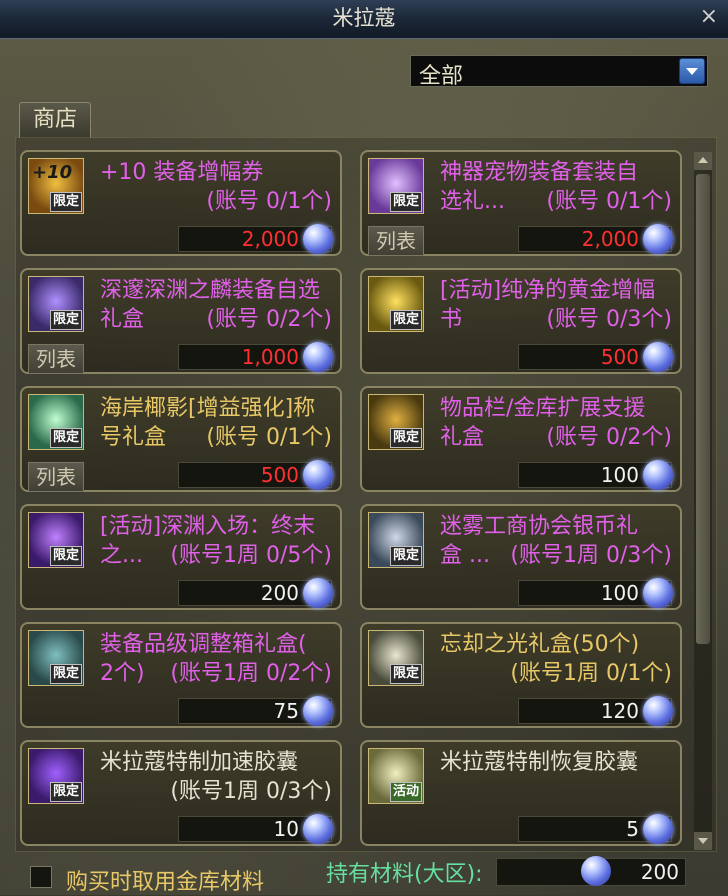 The height and width of the screenshot is (896, 728). I want to click on shop-item-card: 限定 物品栏/金库扩展支援 礼盒 (账号 0/2个) 100, so click(521, 439).